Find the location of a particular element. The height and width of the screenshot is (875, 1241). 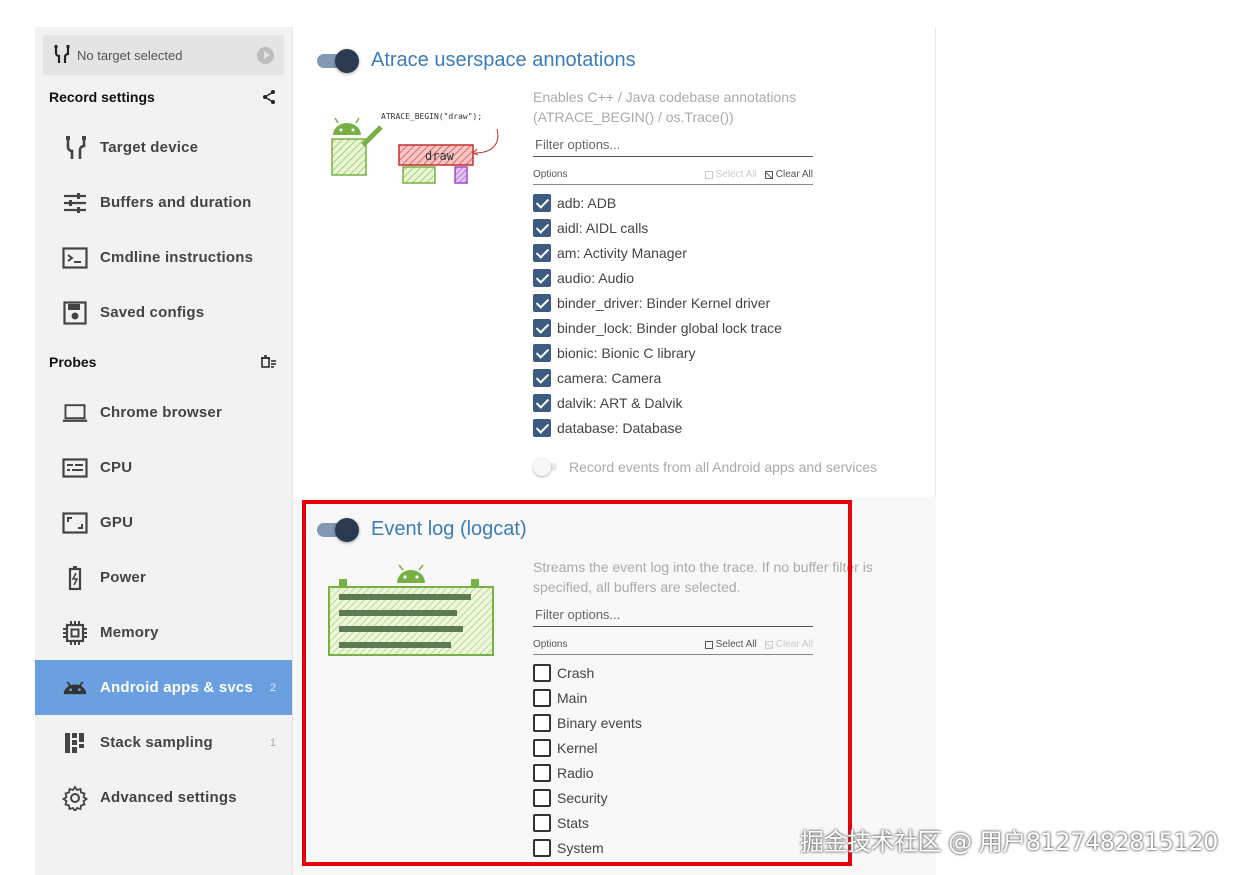

atrace-header: Atrace userspace annotations is located at coordinates (475, 60).